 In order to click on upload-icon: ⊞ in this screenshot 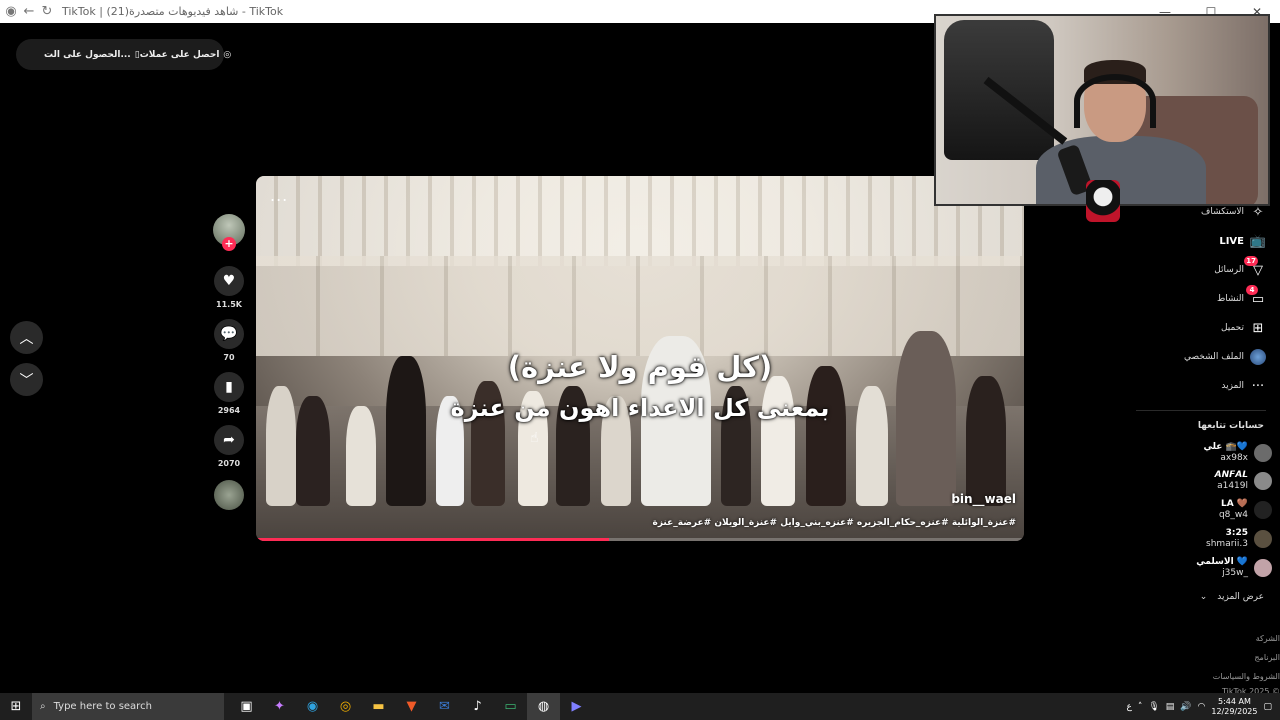, I will do `click(1258, 328)`.